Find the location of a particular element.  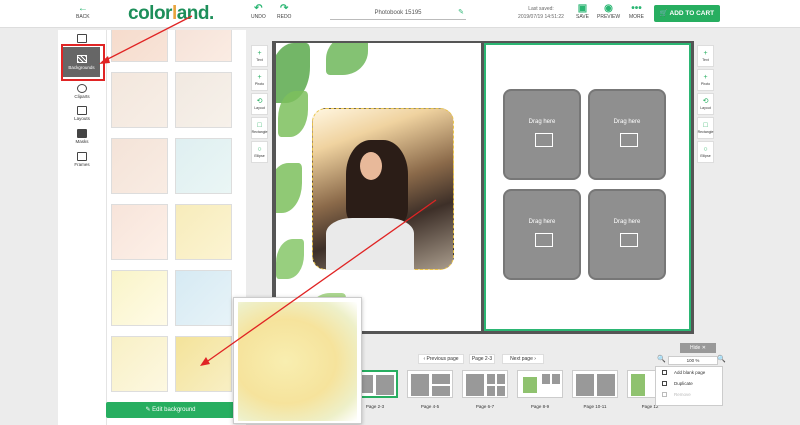

undo-button: ↶ UNDO is located at coordinates (258, 11).